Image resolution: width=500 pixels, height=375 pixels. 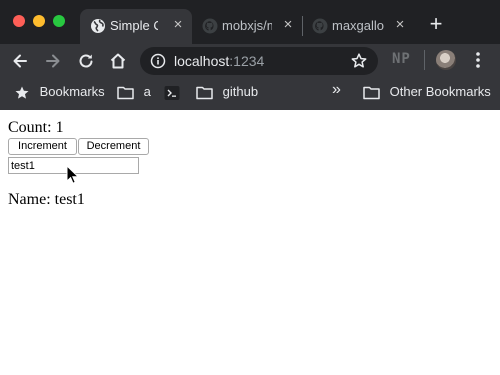 I want to click on bookmark-terminal, so click(x=172, y=92).